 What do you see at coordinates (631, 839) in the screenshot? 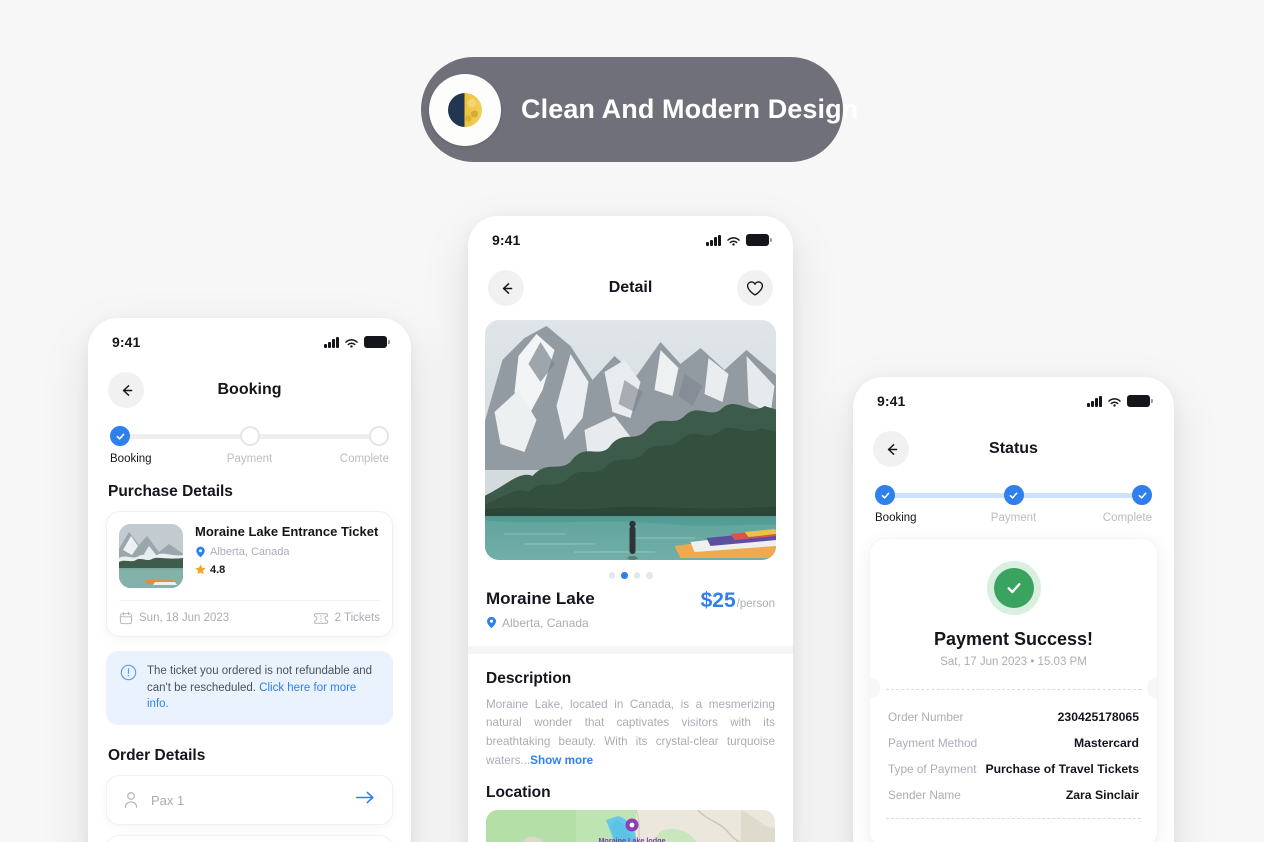
I see `svg-text: Moraine Lake lodge` at bounding box center [631, 839].